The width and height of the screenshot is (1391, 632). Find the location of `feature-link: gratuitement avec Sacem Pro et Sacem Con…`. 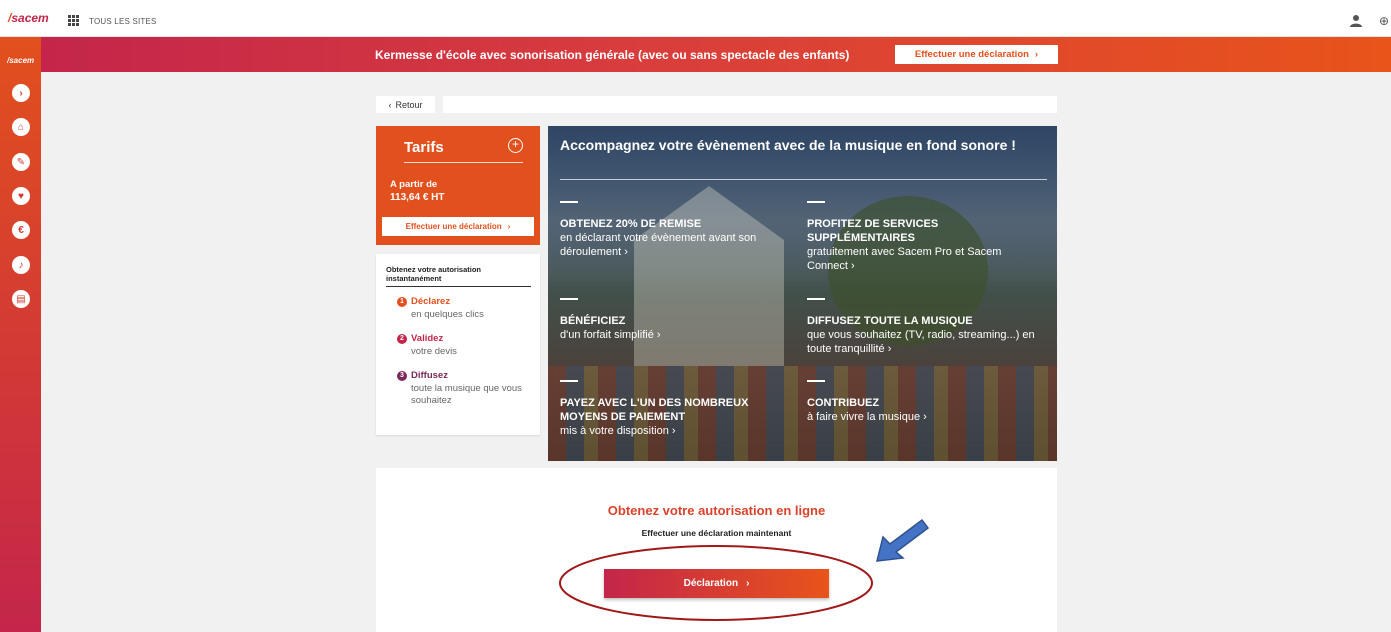

feature-link: gratuitement avec Sacem Pro et Sacem Con… is located at coordinates (922, 259).